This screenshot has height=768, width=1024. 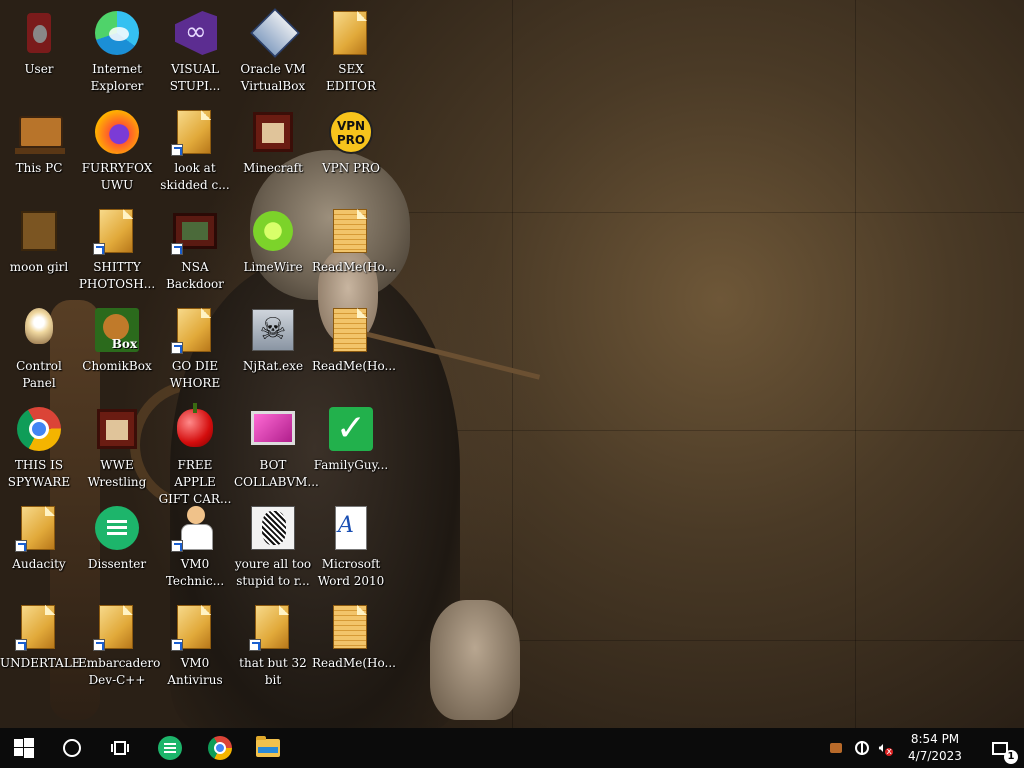 I want to click on desktop-icon-minecraft: Minecraft, so click(x=273, y=153).